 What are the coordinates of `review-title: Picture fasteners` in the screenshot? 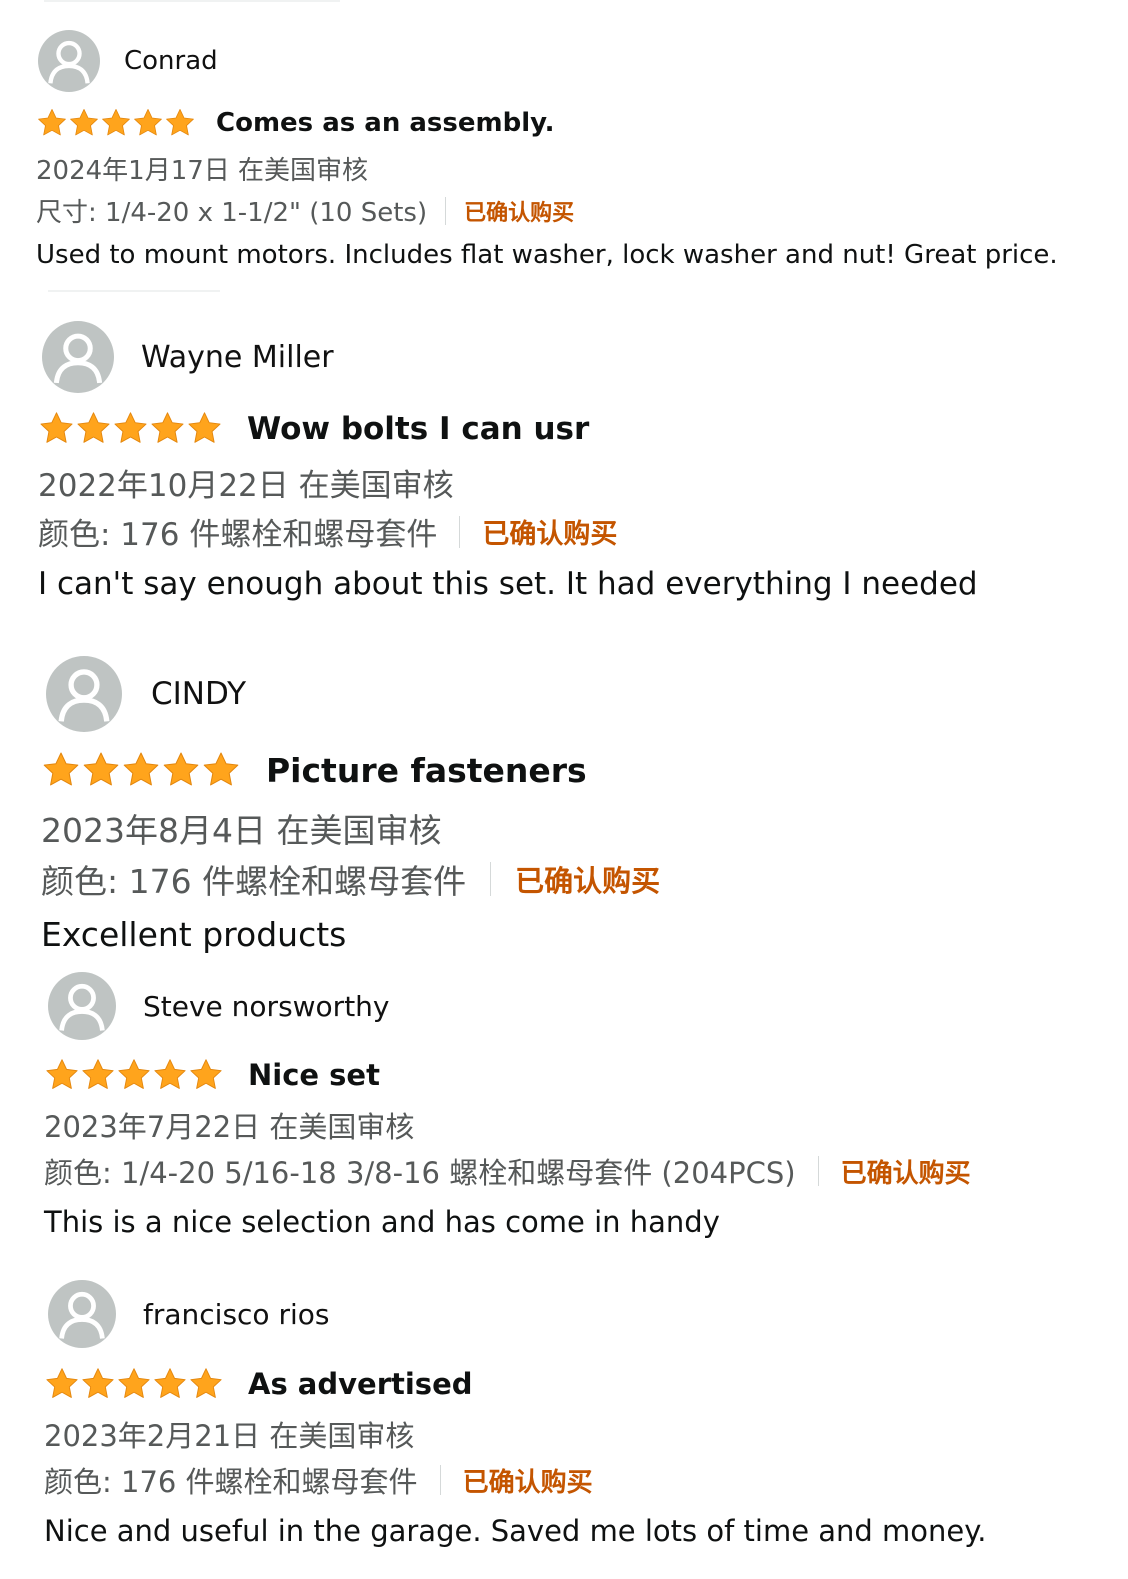 It's located at (426, 770).